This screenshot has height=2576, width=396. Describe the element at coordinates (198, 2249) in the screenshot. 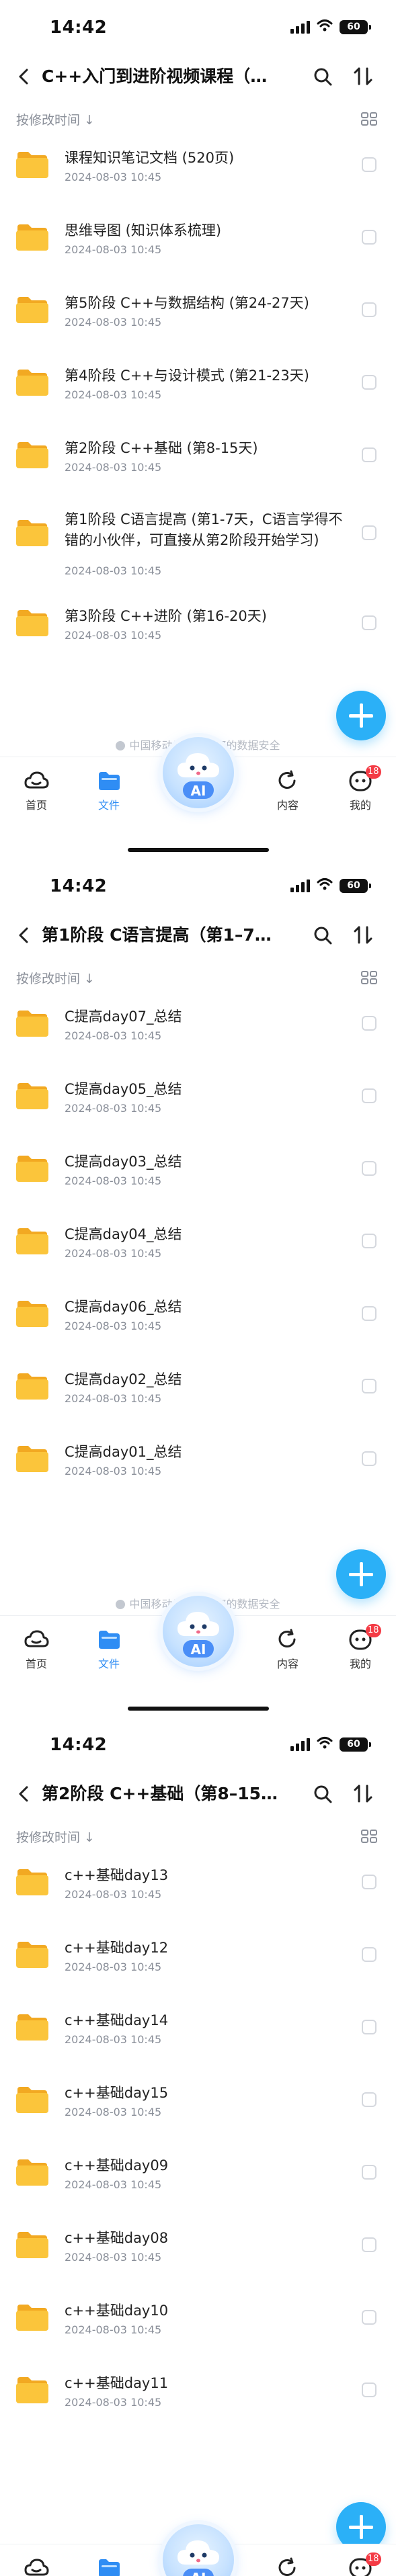

I see `list-item: c++基础day08 2024-08-03 10:45` at that location.